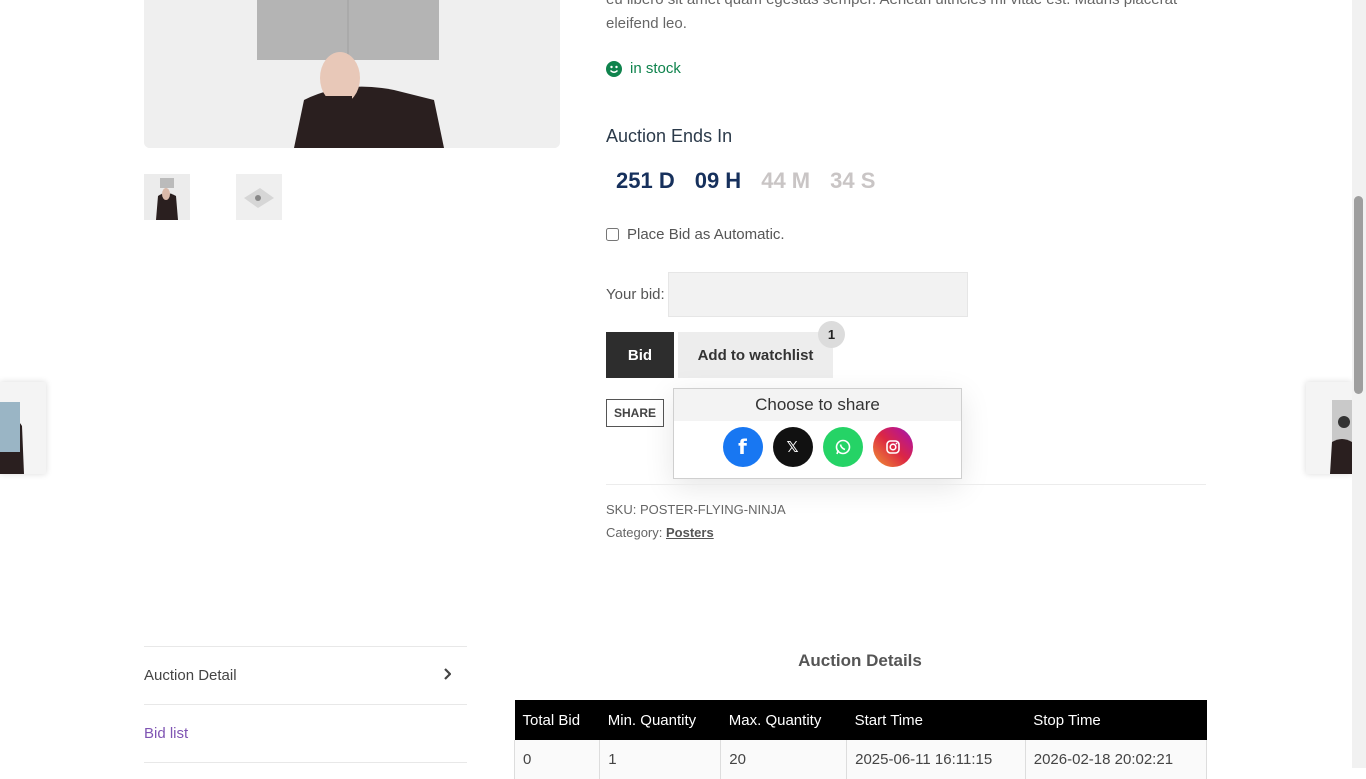  I want to click on auction-countdown: 251 D 09 H 44 M 34 S, so click(745, 181).